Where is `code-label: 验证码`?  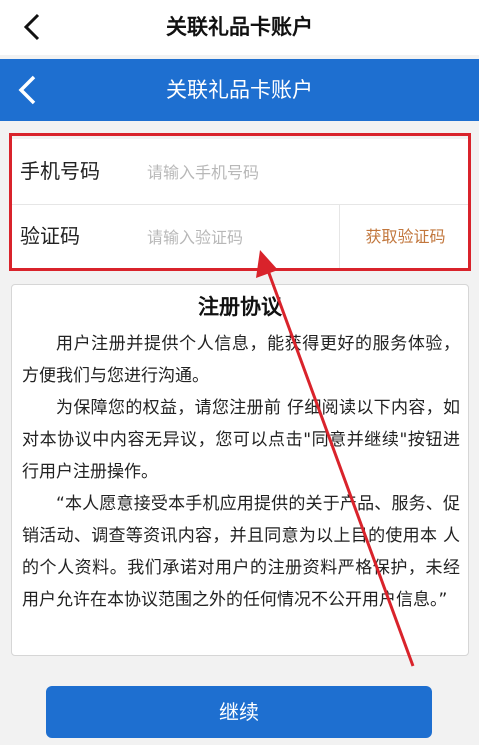 code-label: 验证码 is located at coordinates (50, 236).